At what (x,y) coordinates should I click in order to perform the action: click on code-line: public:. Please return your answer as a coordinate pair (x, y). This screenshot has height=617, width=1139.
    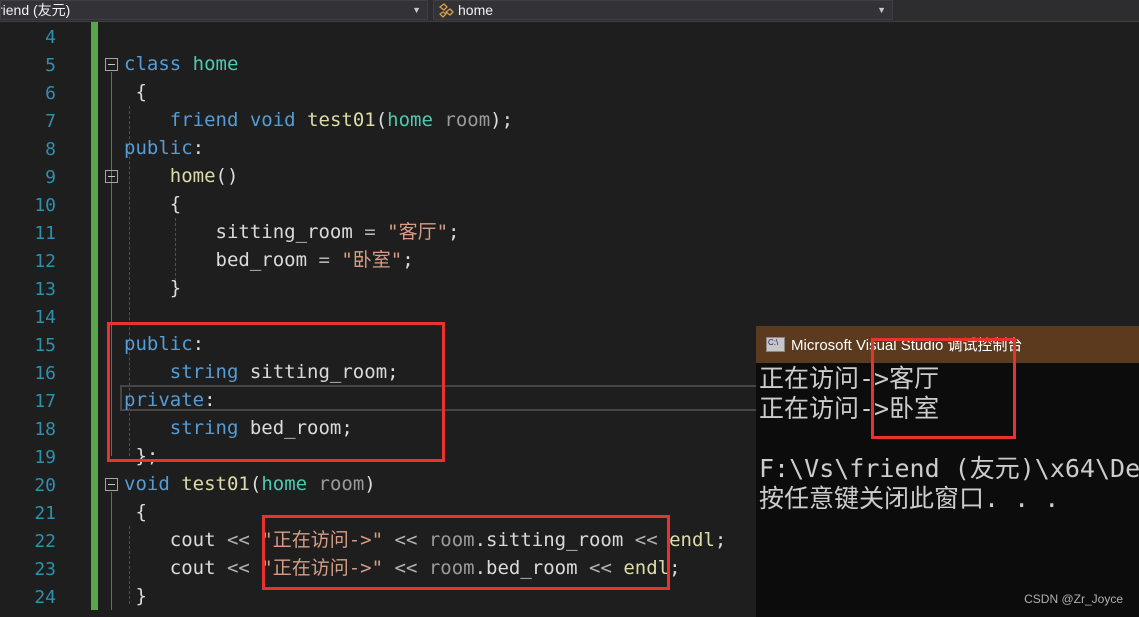
    Looking at the image, I should click on (164, 148).